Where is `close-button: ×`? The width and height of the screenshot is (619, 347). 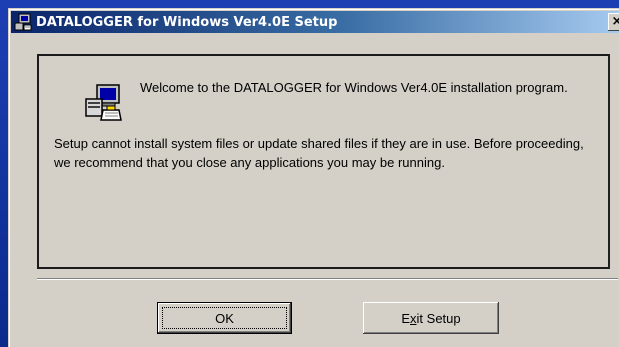 close-button: × is located at coordinates (613, 22).